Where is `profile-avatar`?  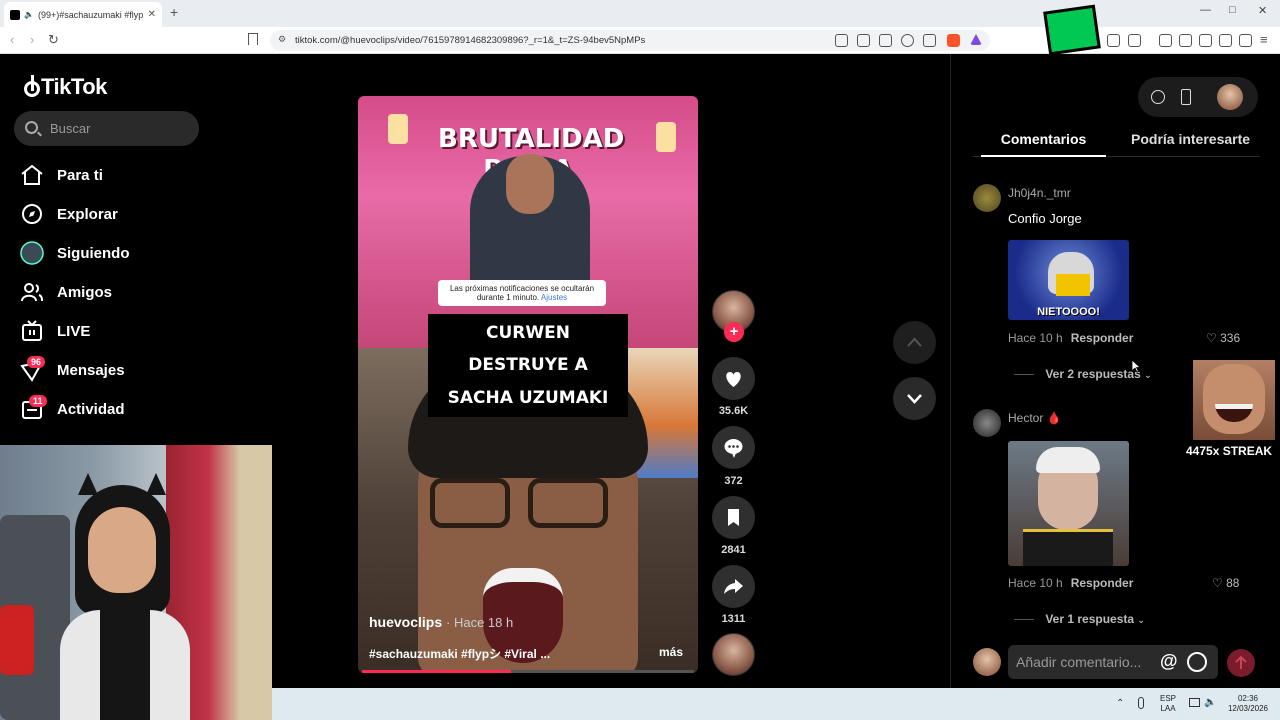
profile-avatar is located at coordinates (1230, 97).